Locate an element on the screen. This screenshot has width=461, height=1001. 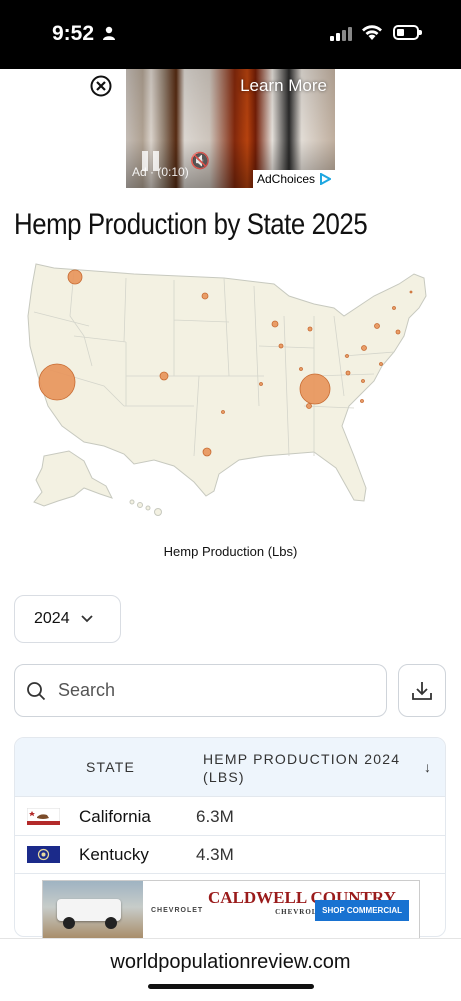
search-box is located at coordinates (200, 690).